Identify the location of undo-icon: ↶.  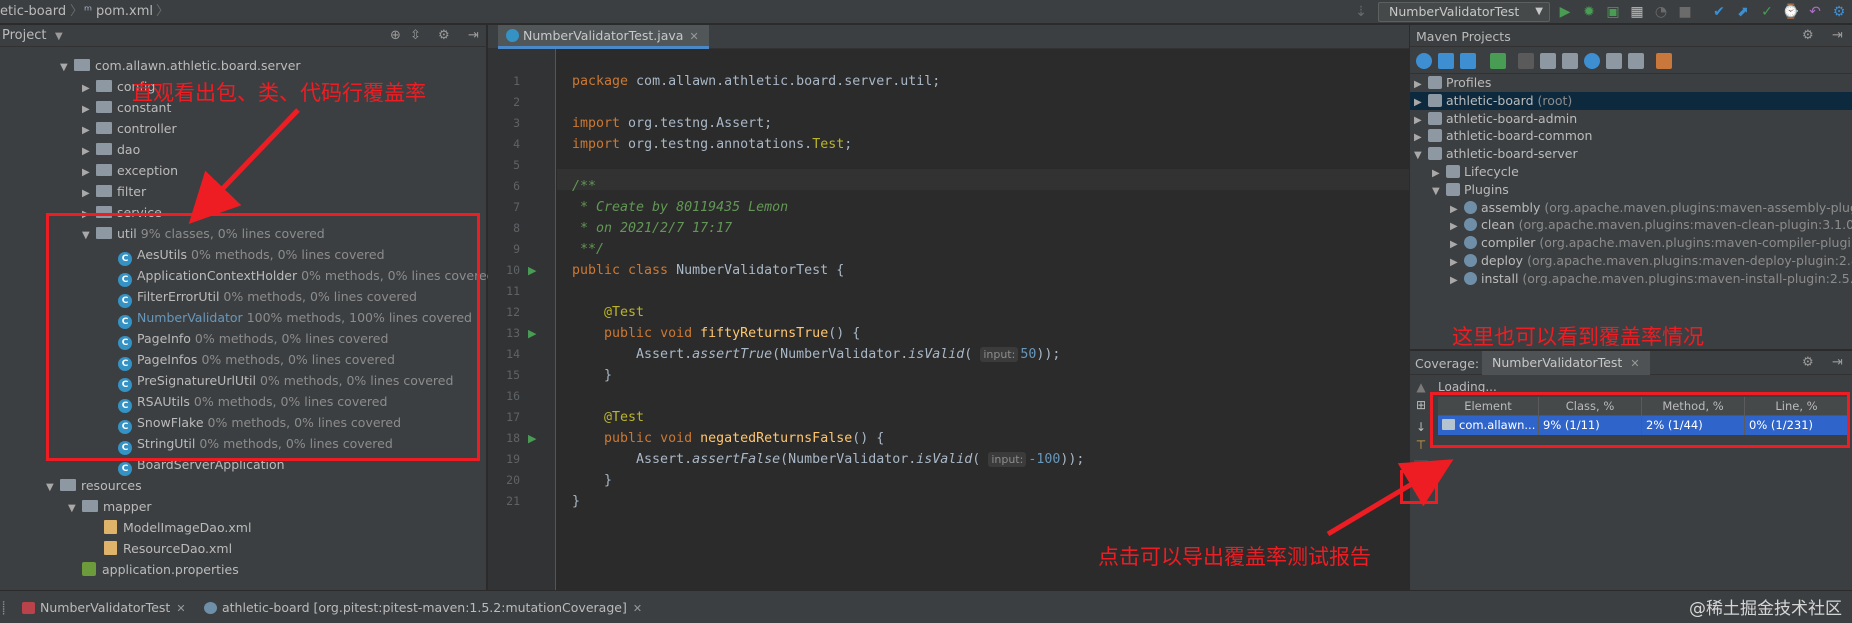
(1815, 12).